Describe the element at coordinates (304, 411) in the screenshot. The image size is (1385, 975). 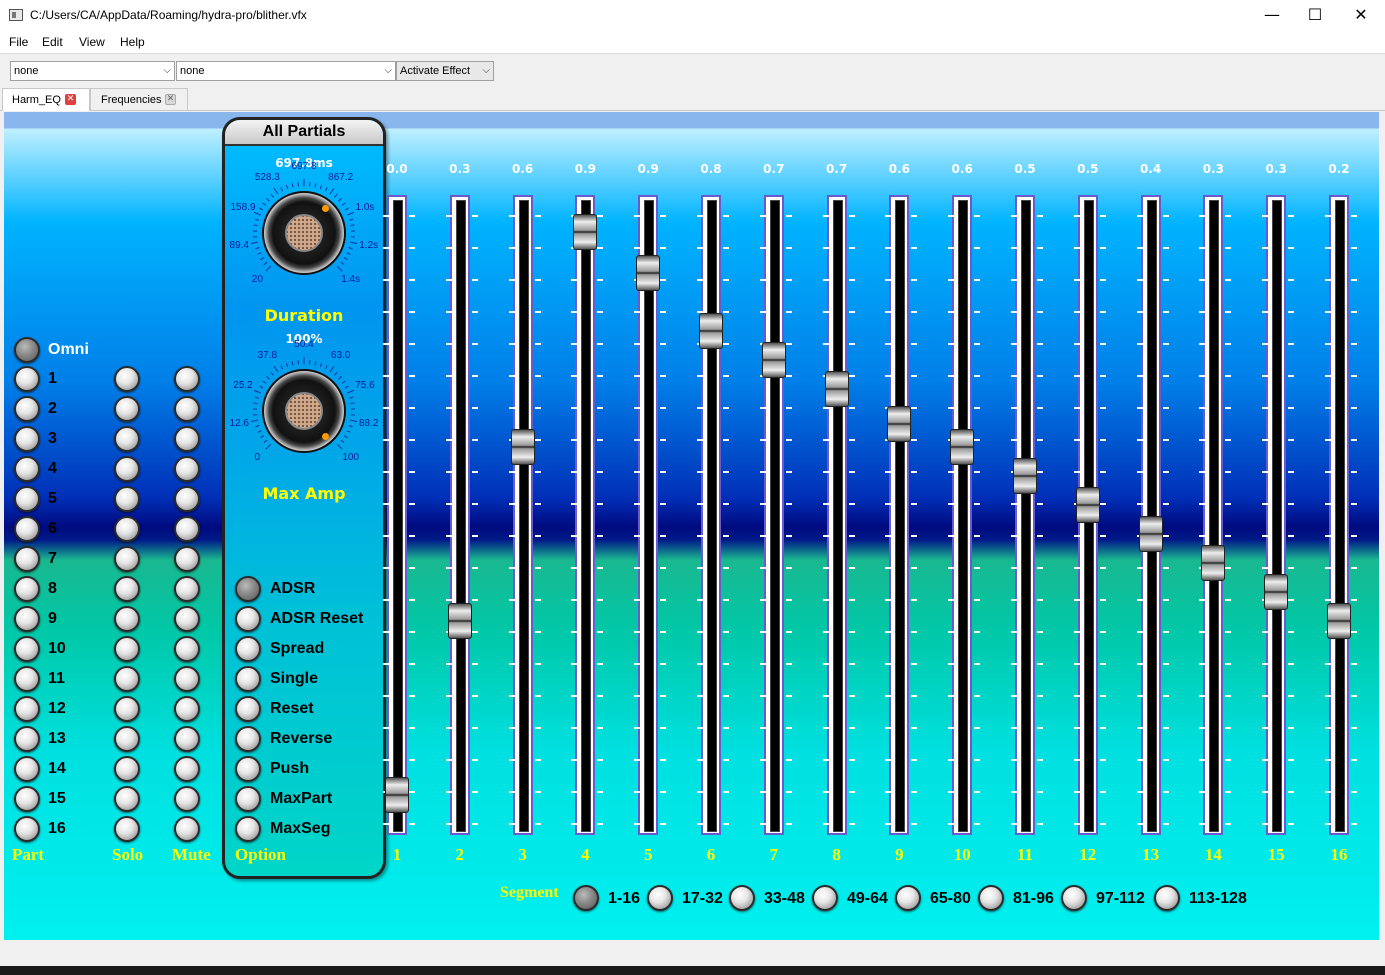
I see `max-amp-knob` at that location.